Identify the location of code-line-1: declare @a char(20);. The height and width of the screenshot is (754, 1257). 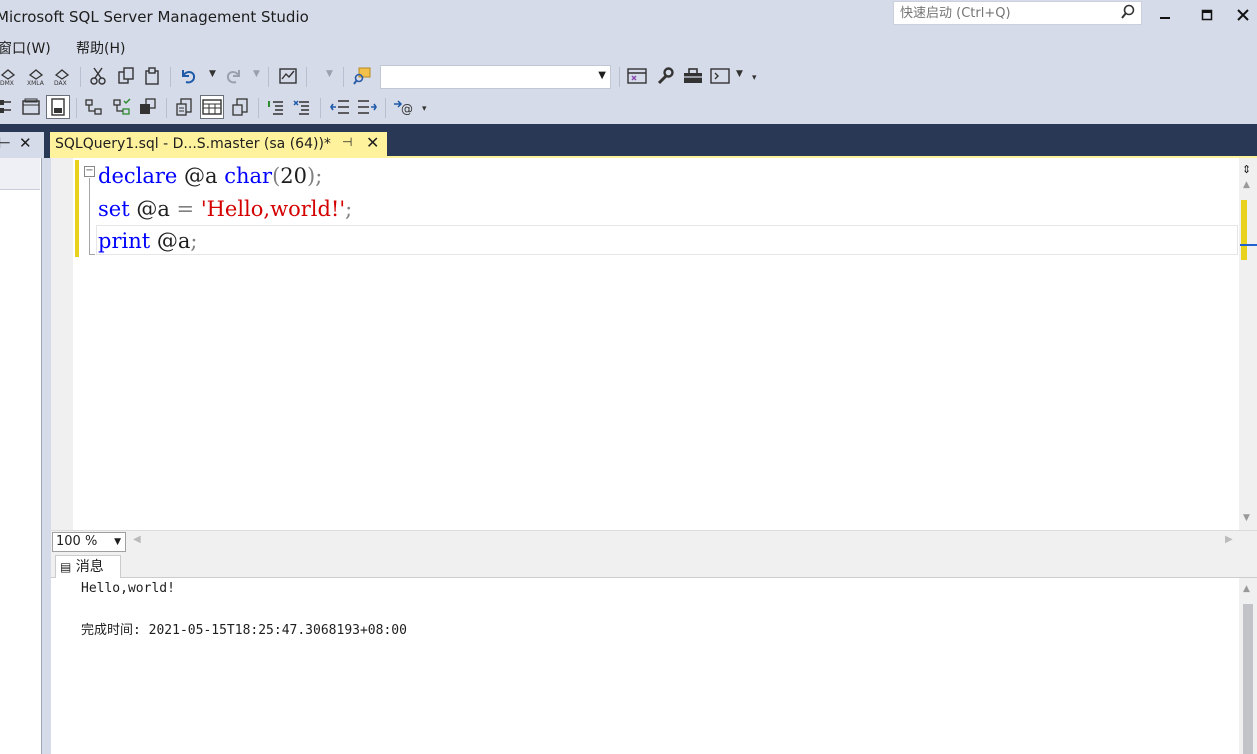
(210, 176).